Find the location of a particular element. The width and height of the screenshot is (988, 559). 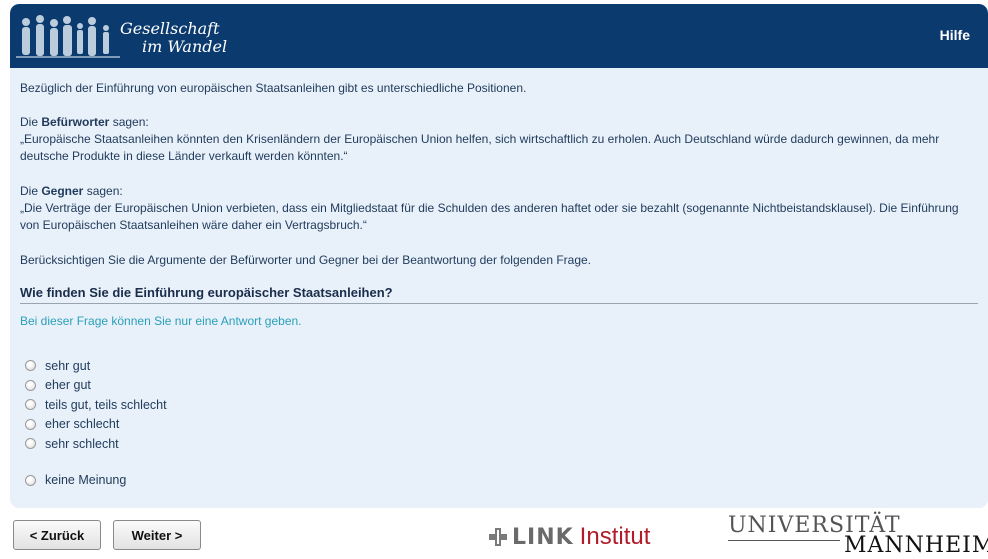

link-word: LINK is located at coordinates (543, 537).